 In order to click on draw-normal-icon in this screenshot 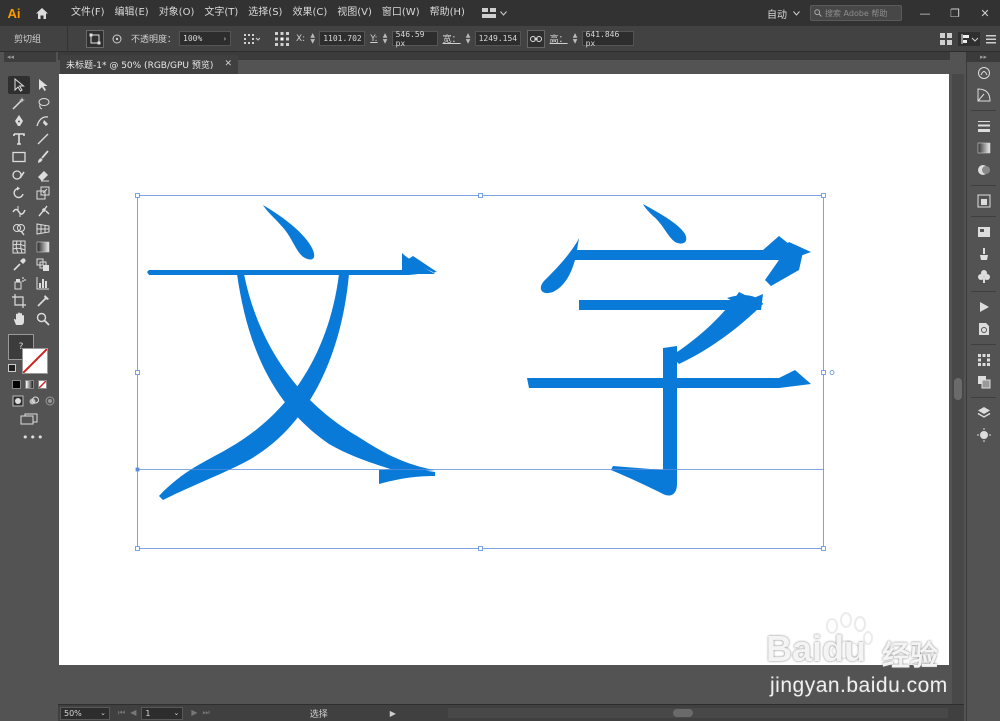, I will do `click(18, 401)`.